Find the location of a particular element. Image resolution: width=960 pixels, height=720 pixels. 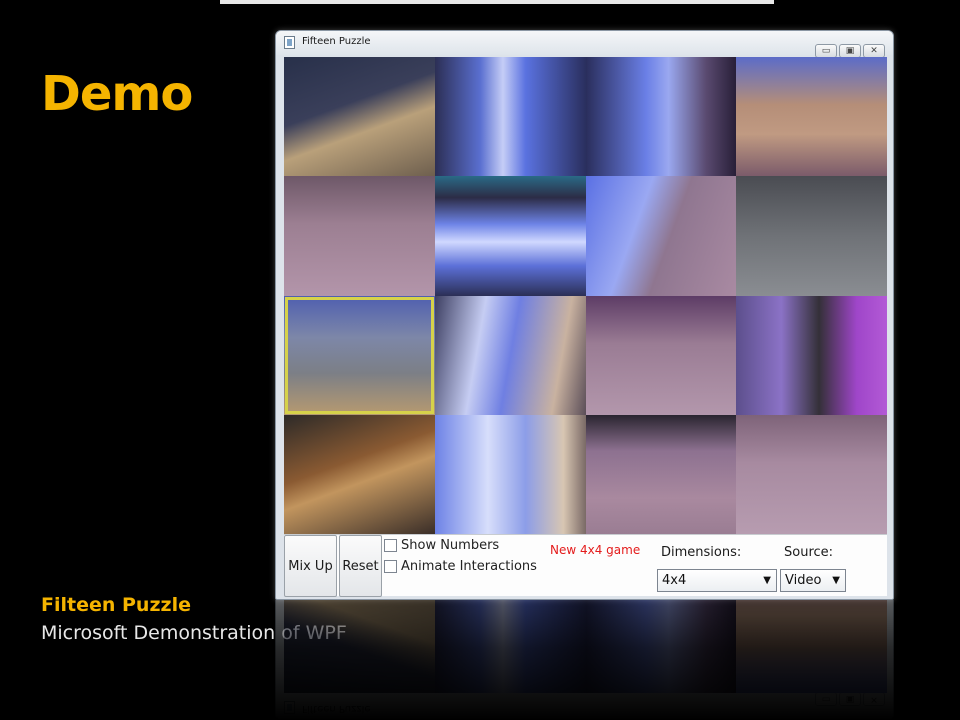

maximize-button: ▣ is located at coordinates (850, 51).